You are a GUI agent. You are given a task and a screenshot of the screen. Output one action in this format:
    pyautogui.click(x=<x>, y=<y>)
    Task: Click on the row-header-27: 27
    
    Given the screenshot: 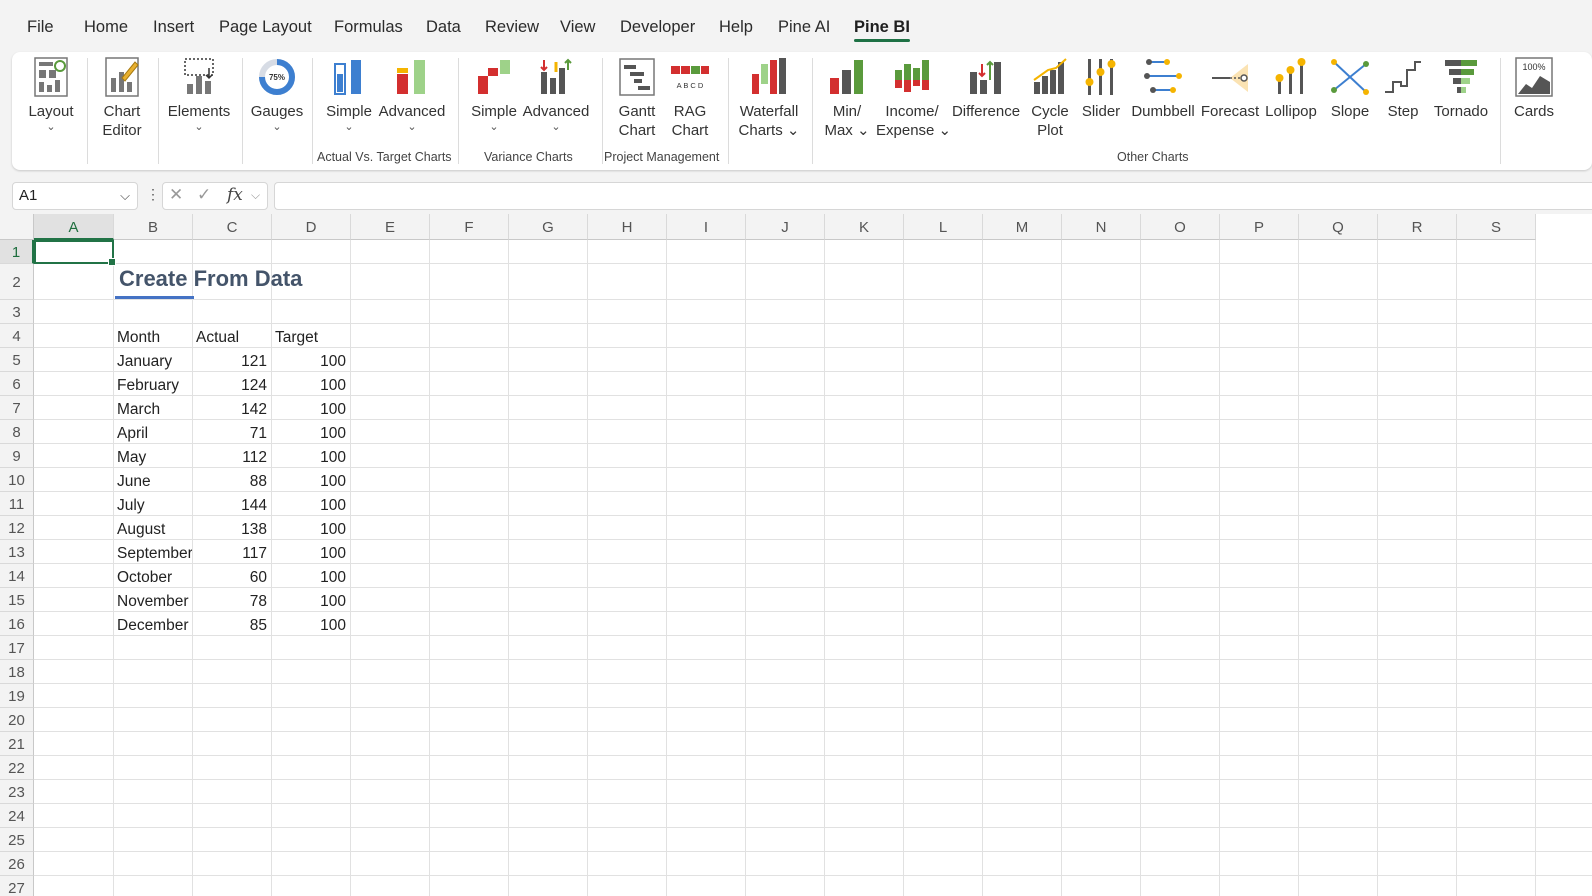 What is the action you would take?
    pyautogui.click(x=17, y=886)
    